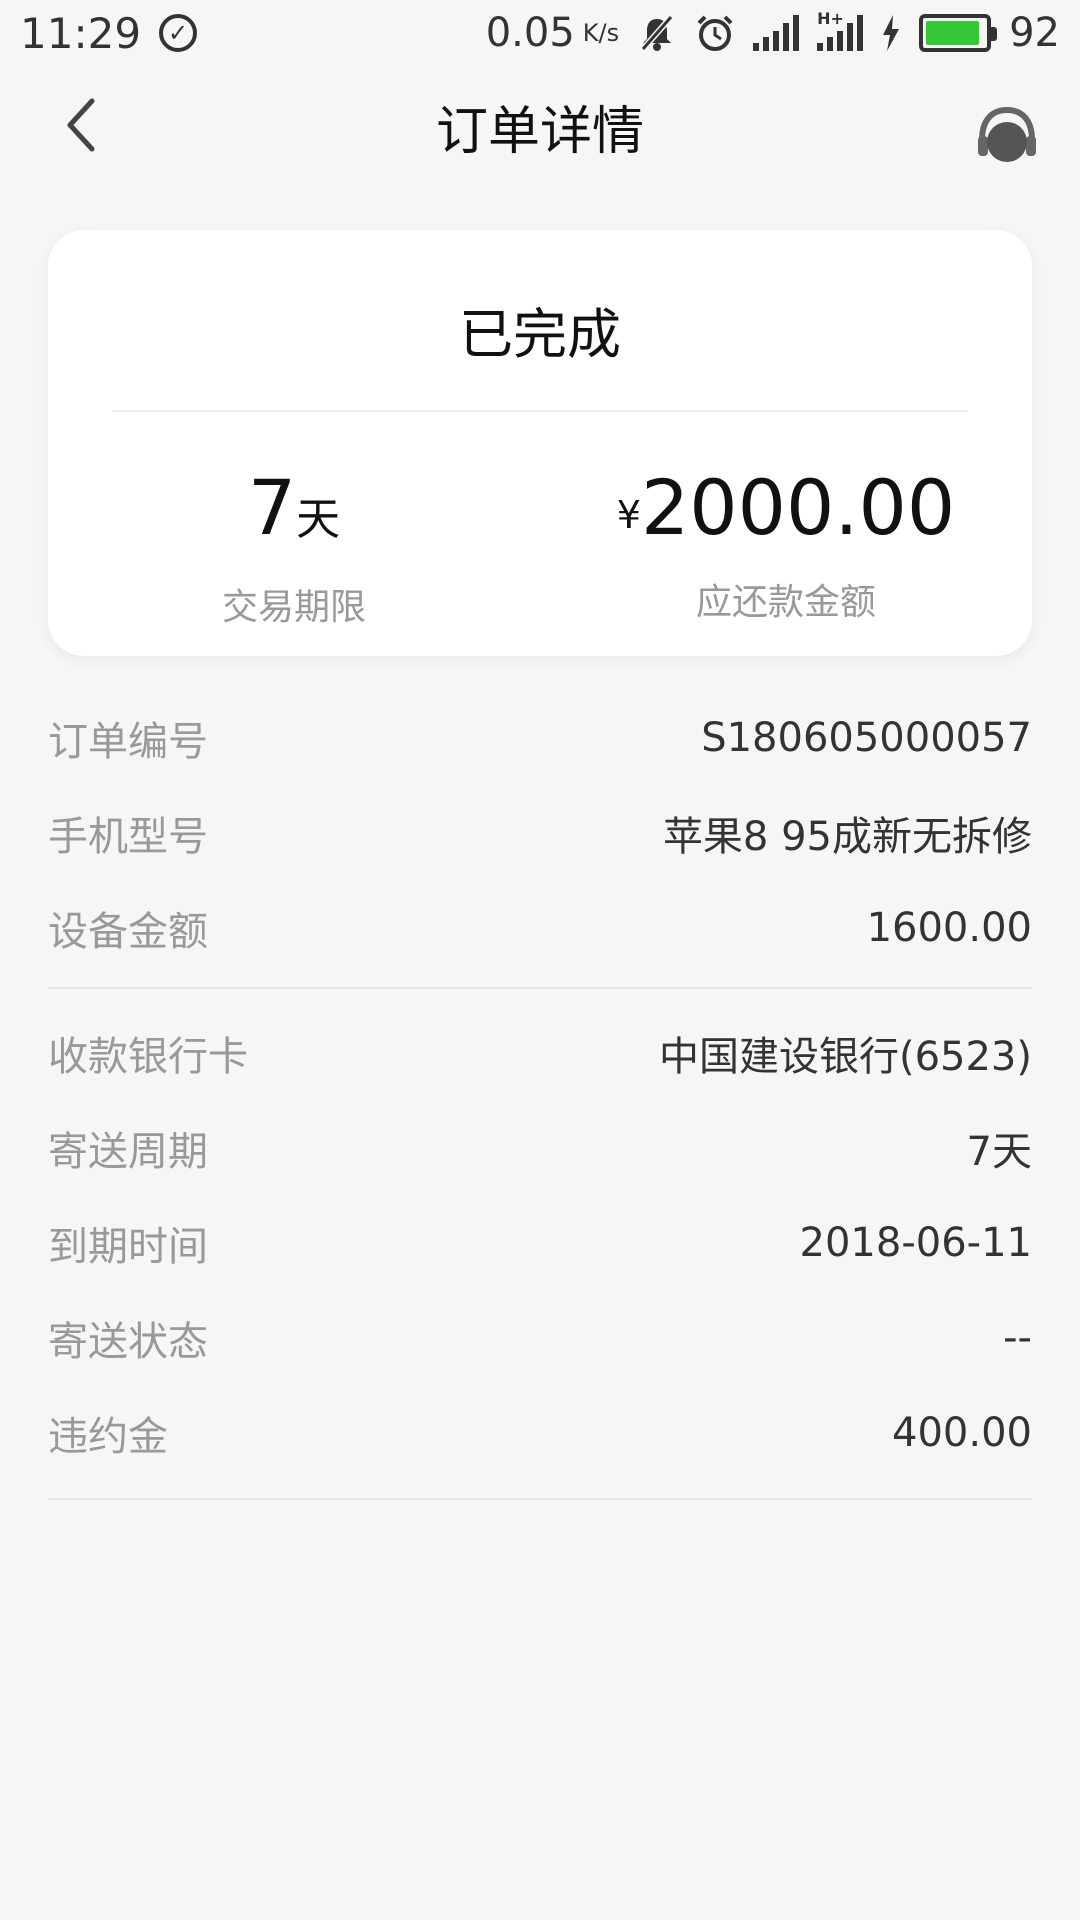 This screenshot has height=1920, width=1080. What do you see at coordinates (128, 1246) in the screenshot?
I see `detail-label: 到期时间` at bounding box center [128, 1246].